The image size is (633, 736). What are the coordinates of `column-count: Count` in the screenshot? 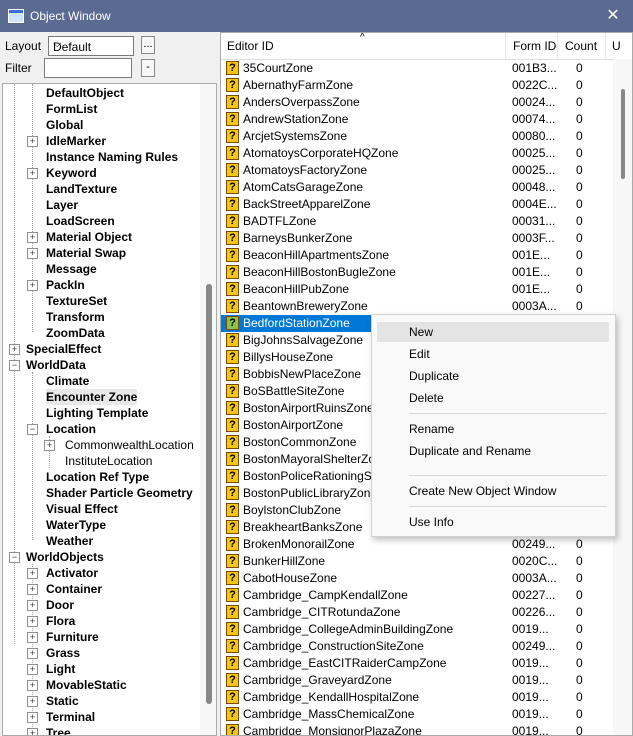 It's located at (581, 46).